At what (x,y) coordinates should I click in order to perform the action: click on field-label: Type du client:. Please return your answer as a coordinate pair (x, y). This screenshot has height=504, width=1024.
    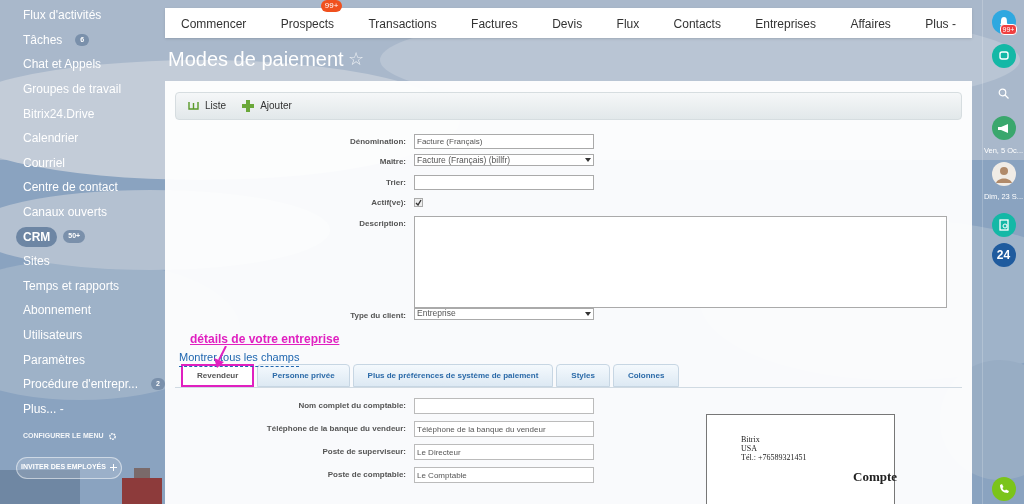
    Looking at the image, I should click on (377, 315).